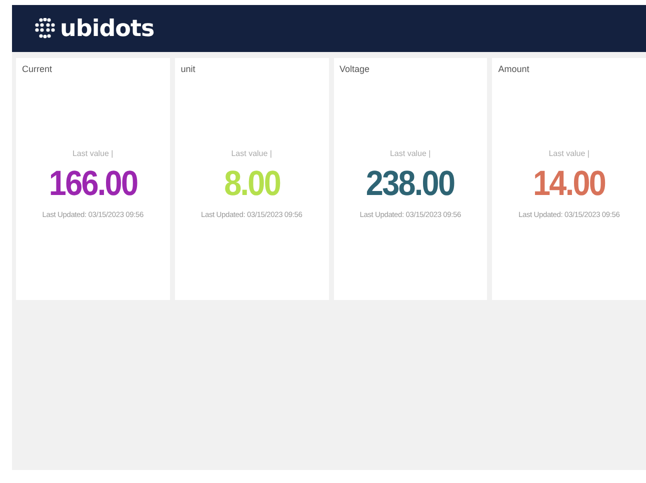 Image resolution: width=646 pixels, height=483 pixels. Describe the element at coordinates (355, 69) in the screenshot. I see `widget-title: Voltage` at that location.